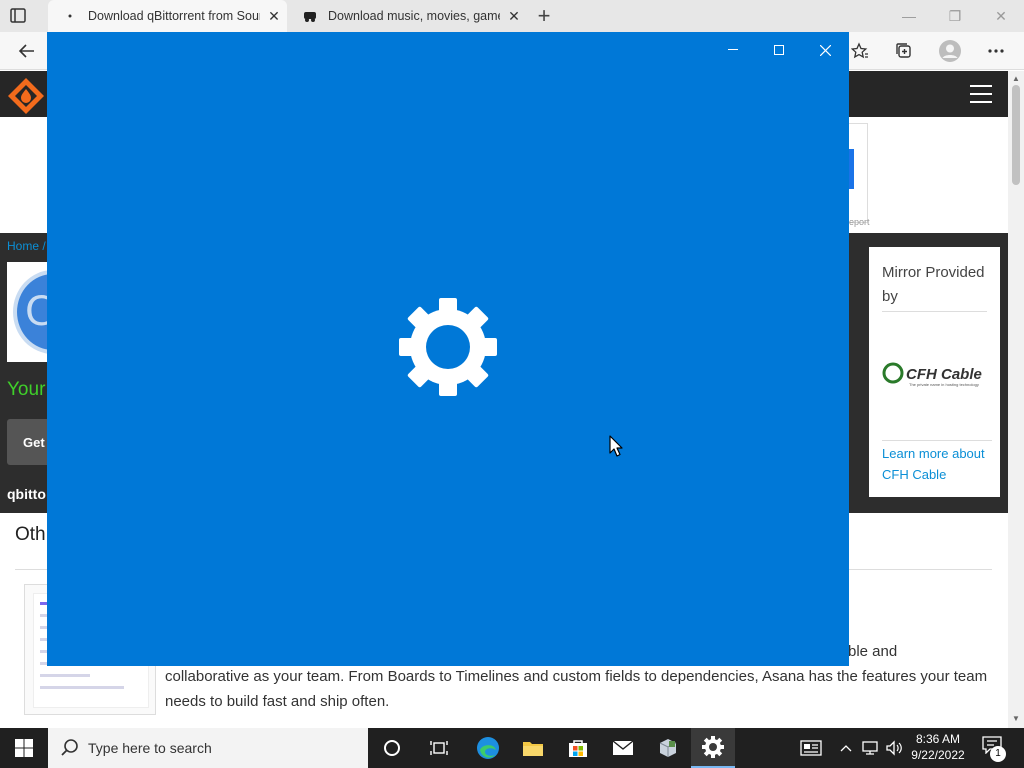 This screenshot has height=768, width=1024. I want to click on favorites-icon, so click(860, 51).